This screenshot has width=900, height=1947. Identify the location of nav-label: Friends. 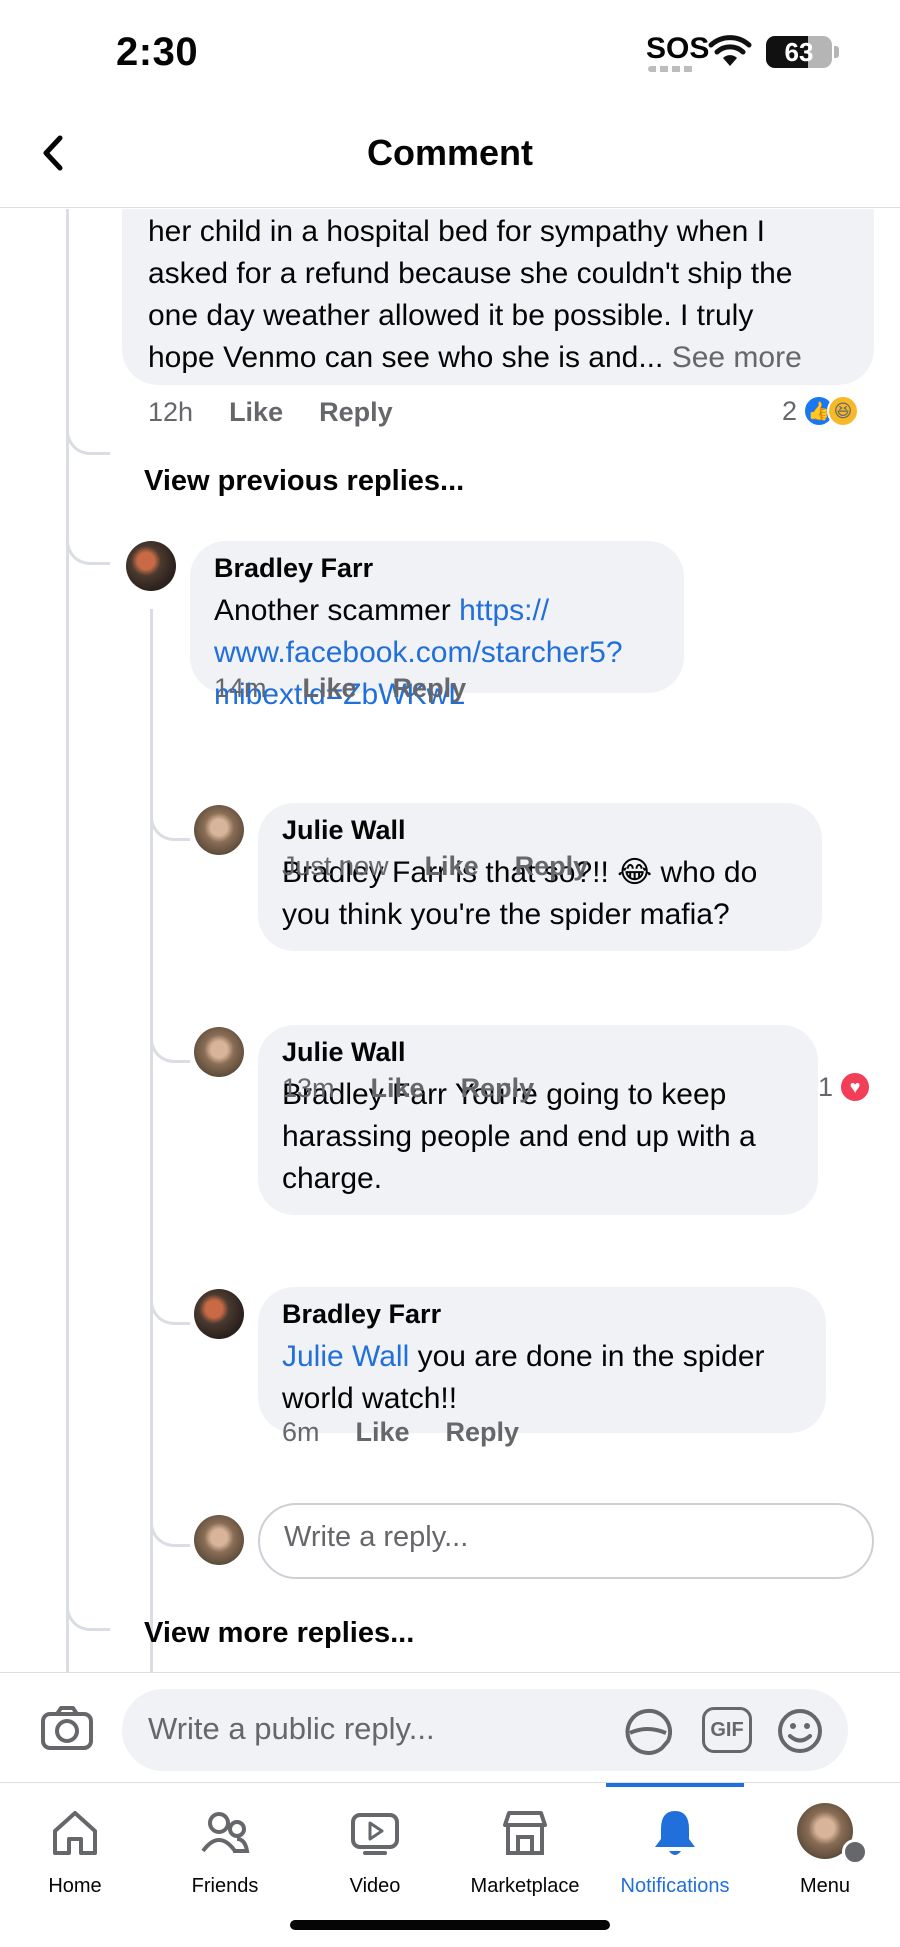
(225, 1886).